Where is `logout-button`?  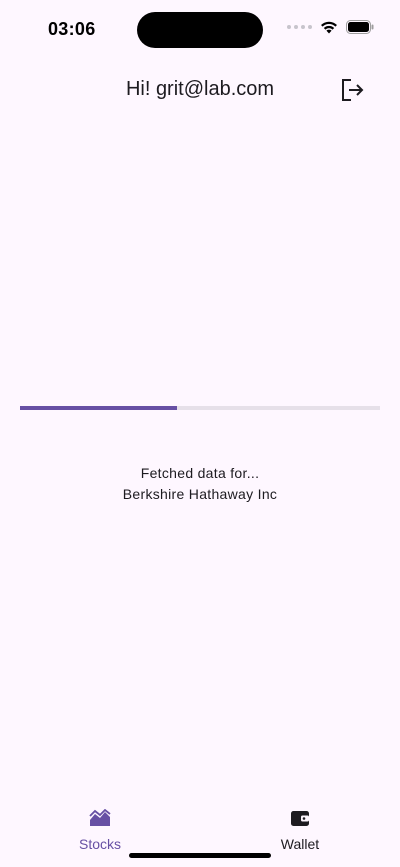 logout-button is located at coordinates (352, 90).